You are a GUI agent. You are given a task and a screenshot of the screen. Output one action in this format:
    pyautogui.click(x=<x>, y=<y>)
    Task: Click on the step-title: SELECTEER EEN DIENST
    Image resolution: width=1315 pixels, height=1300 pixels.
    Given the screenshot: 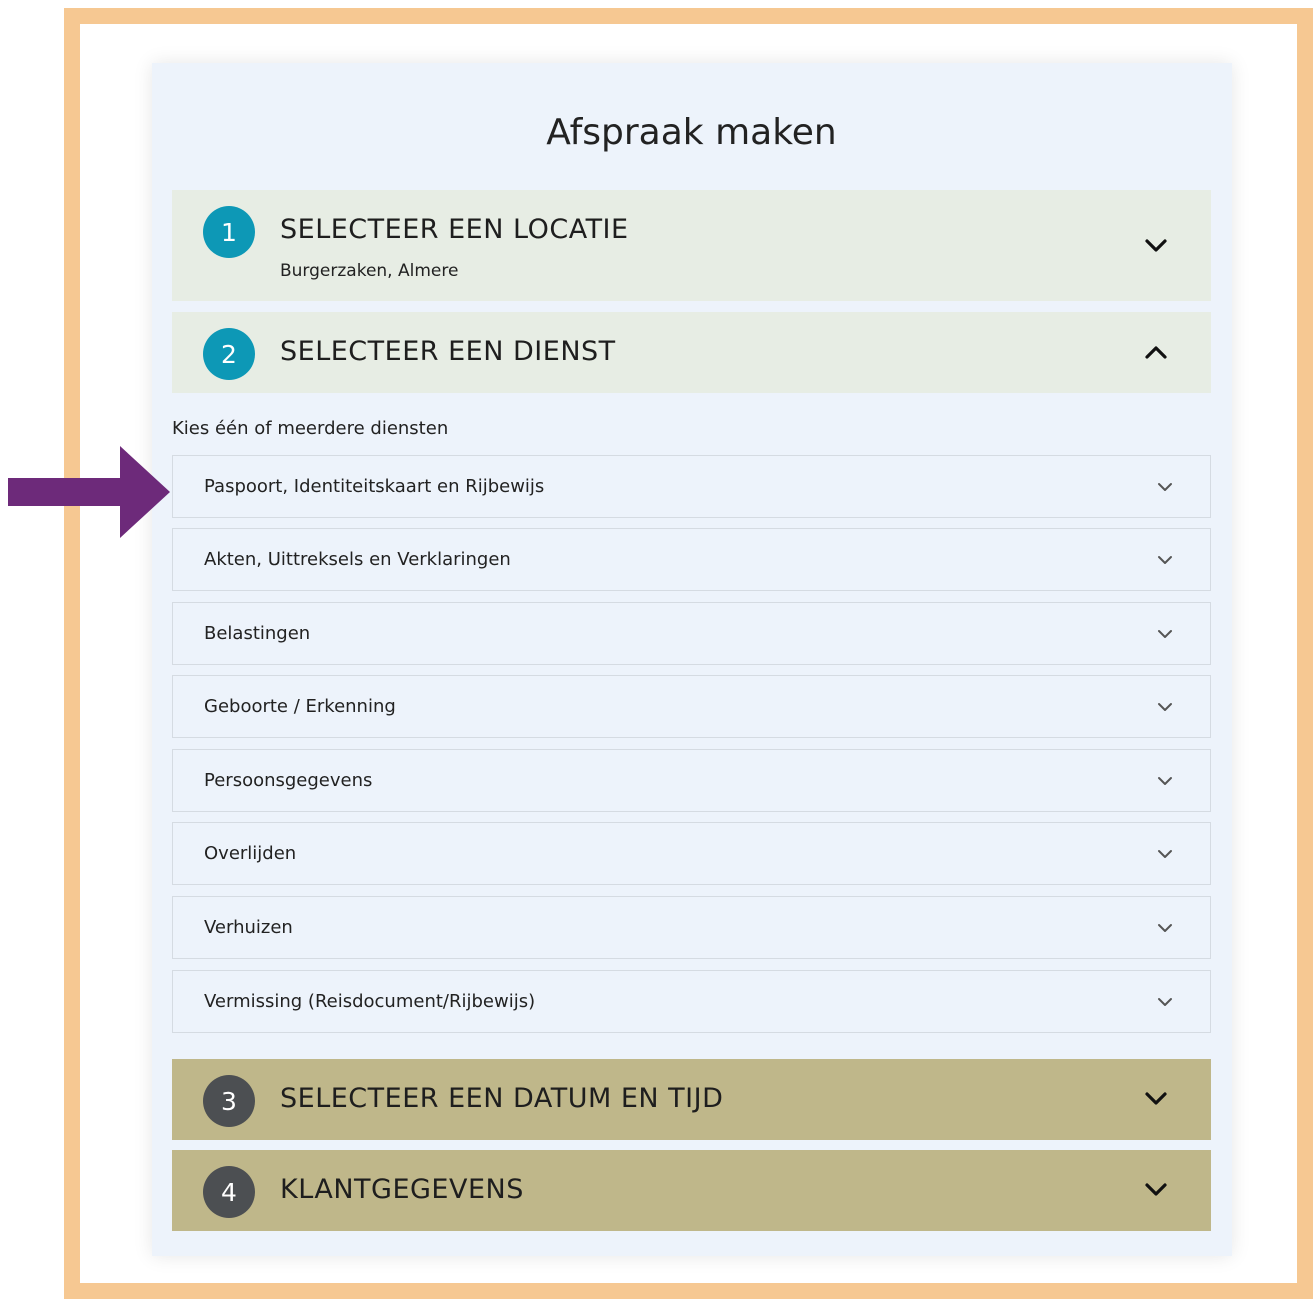 What is the action you would take?
    pyautogui.click(x=448, y=351)
    